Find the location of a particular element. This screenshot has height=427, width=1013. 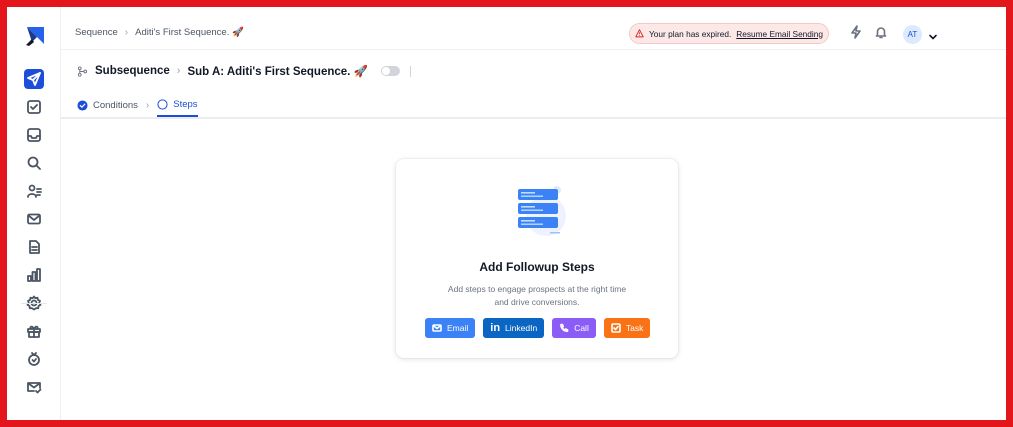

add-call-label: Call is located at coordinates (581, 328).